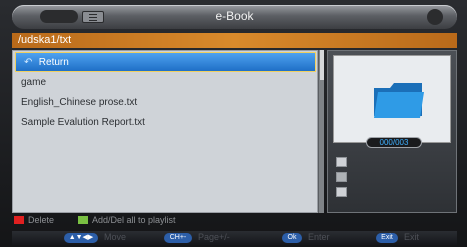  What do you see at coordinates (234, 220) in the screenshot?
I see `action-hints: Delete Add/Del all to playlist` at bounding box center [234, 220].